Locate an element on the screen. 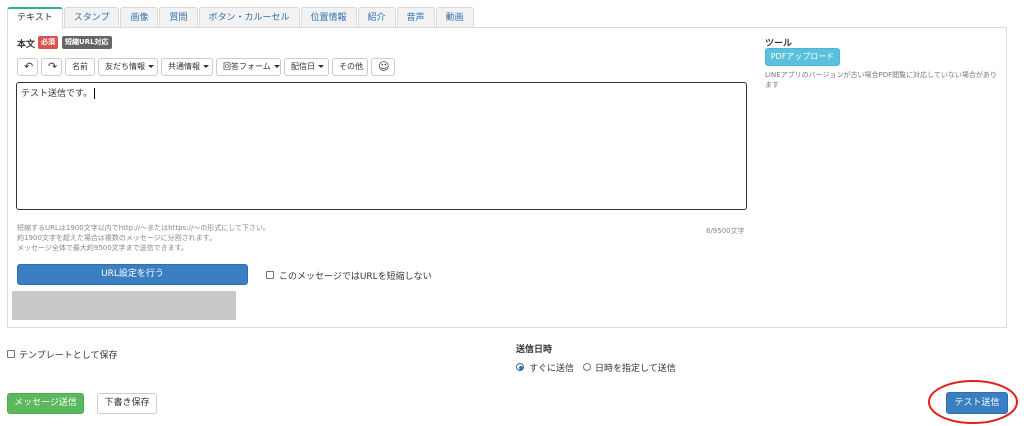 This screenshot has height=426, width=1024. tab-button-carousel: ボタン・カルーセル is located at coordinates (249, 17).